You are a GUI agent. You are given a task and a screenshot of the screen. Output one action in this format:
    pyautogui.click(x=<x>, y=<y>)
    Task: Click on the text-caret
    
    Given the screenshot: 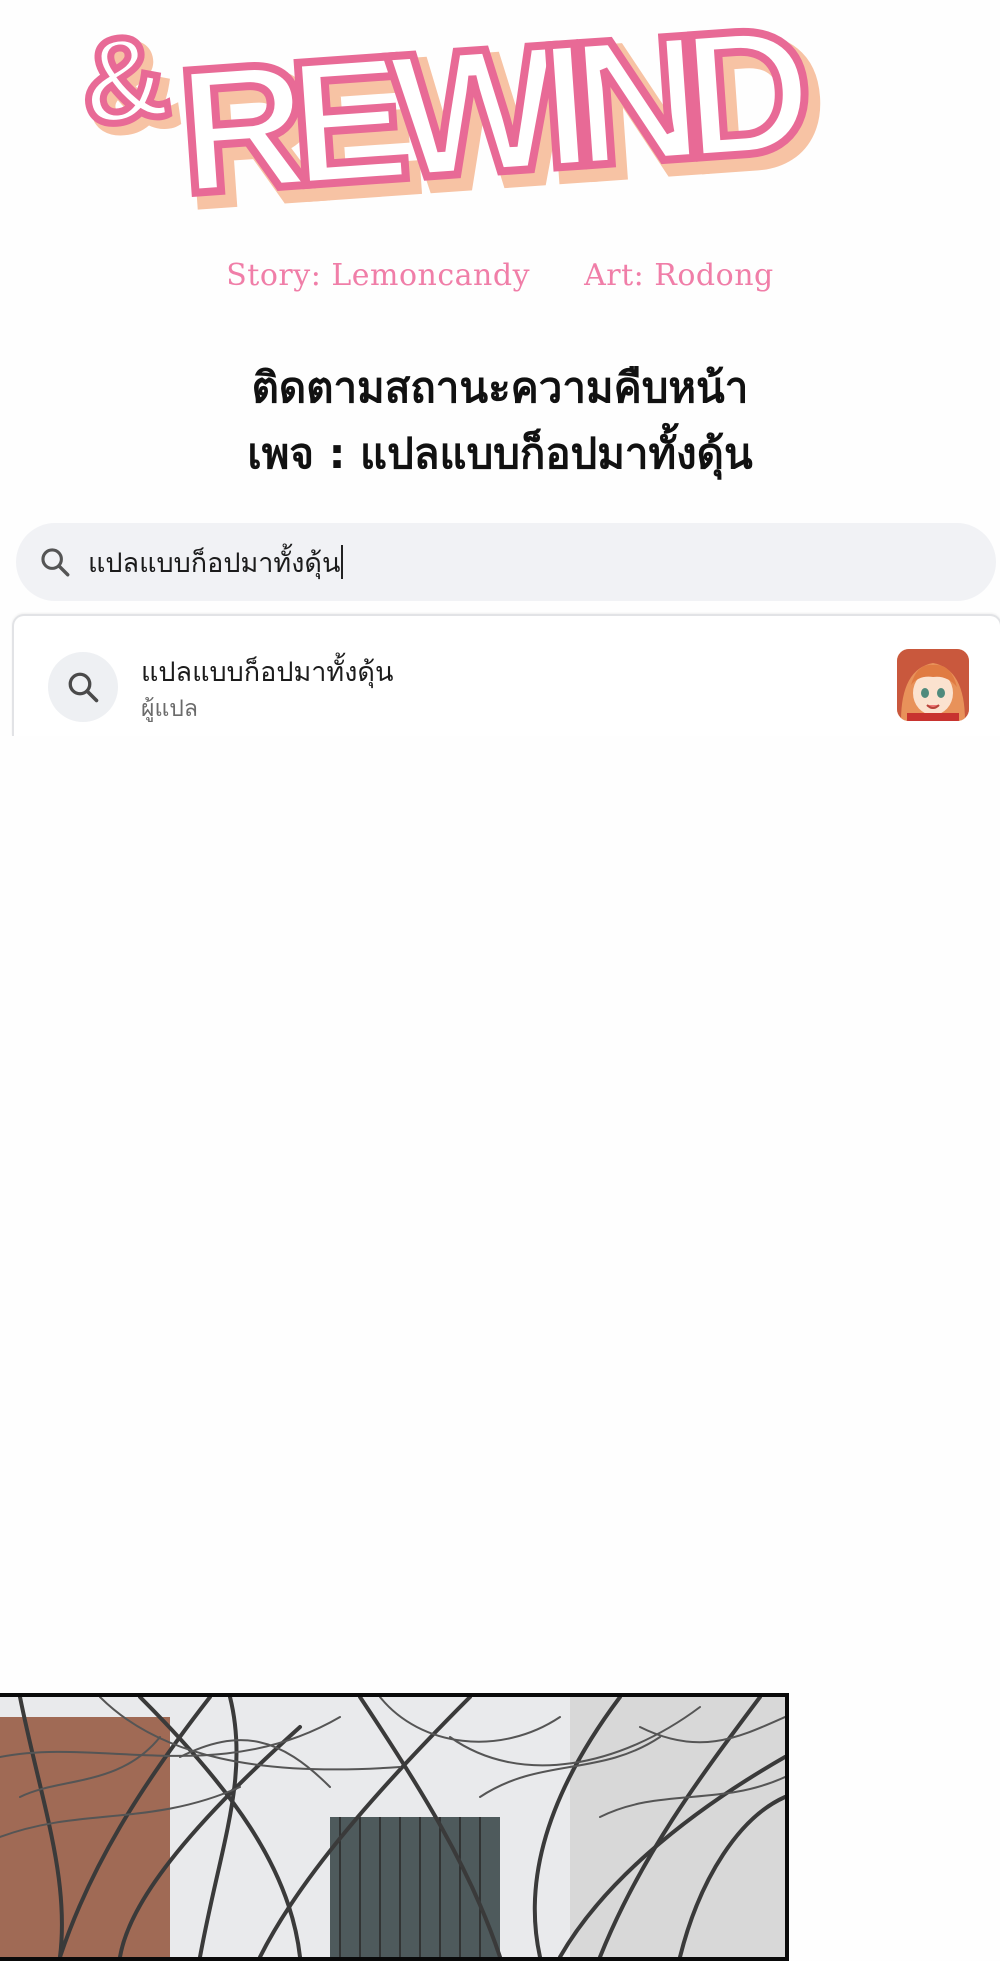 What is the action you would take?
    pyautogui.click(x=342, y=562)
    